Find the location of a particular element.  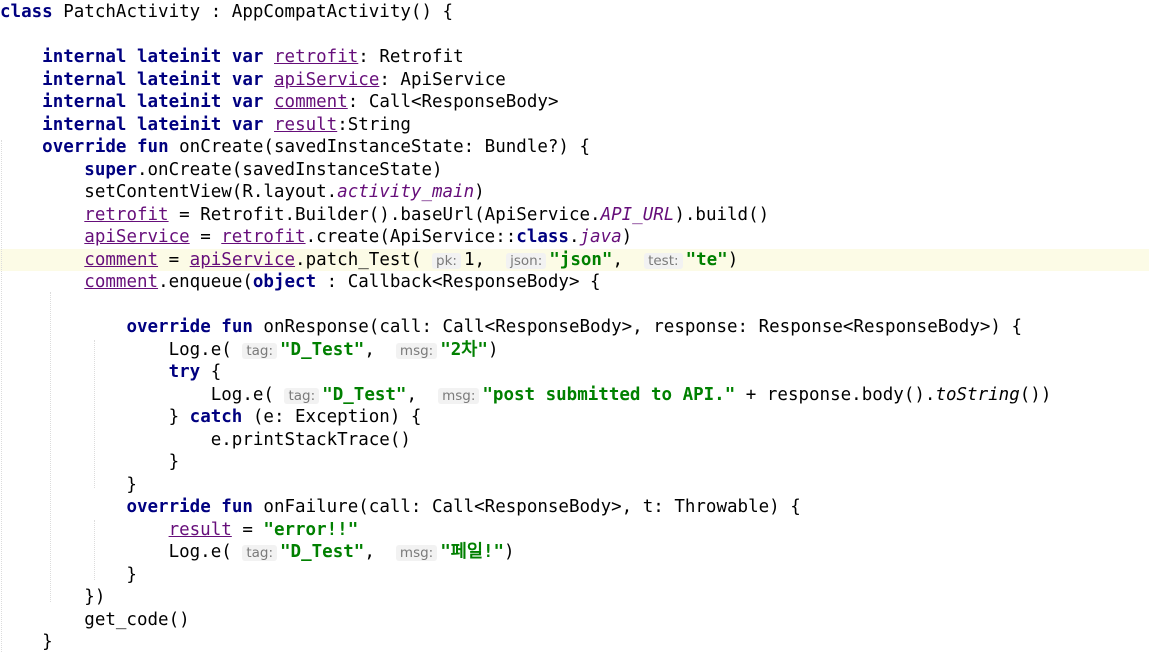

code-line: Log.e( tag: "D_Test", msg: "페일!") is located at coordinates (574, 552).